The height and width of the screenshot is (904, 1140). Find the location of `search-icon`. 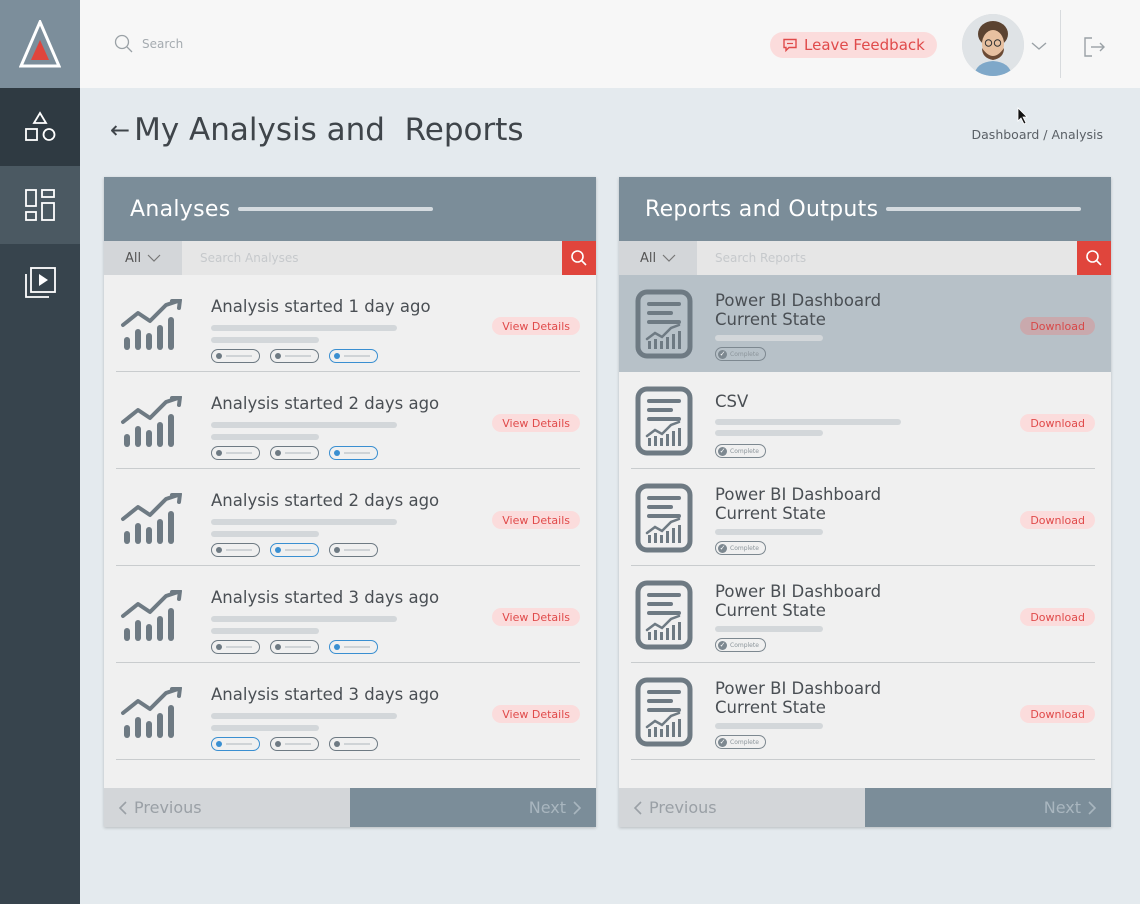

search-icon is located at coordinates (579, 258).